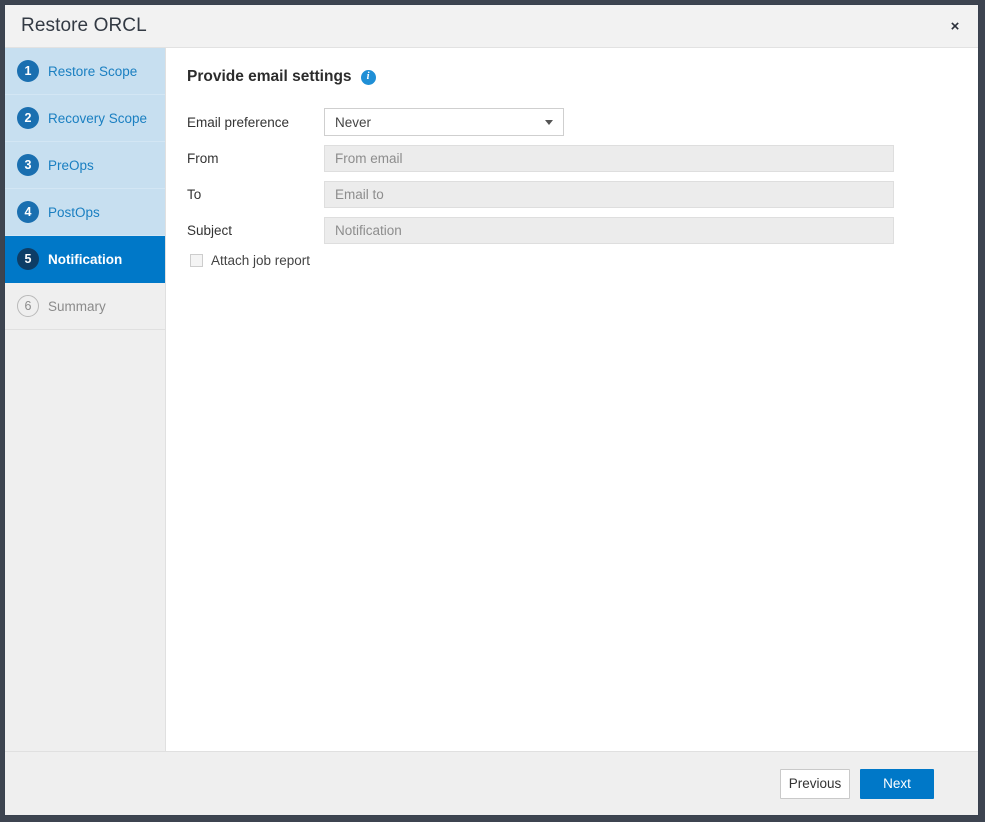  What do you see at coordinates (261, 260) in the screenshot?
I see `attach-job-report-label: Attach job report` at bounding box center [261, 260].